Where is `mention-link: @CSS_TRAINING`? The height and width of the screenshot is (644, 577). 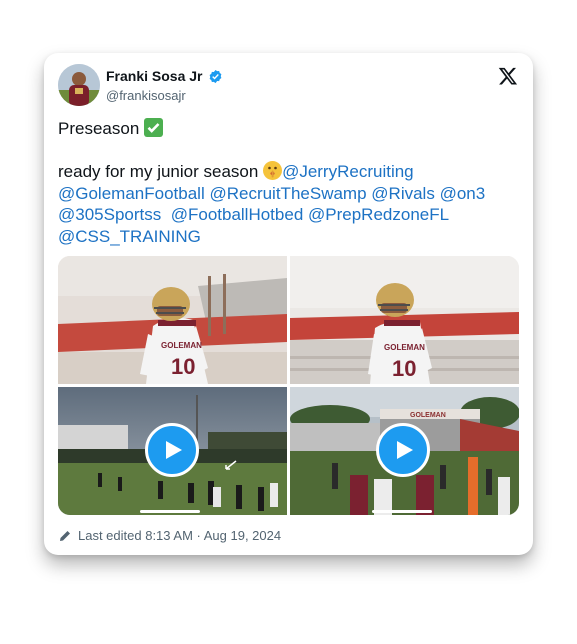
mention-link: @CSS_TRAINING is located at coordinates (129, 236).